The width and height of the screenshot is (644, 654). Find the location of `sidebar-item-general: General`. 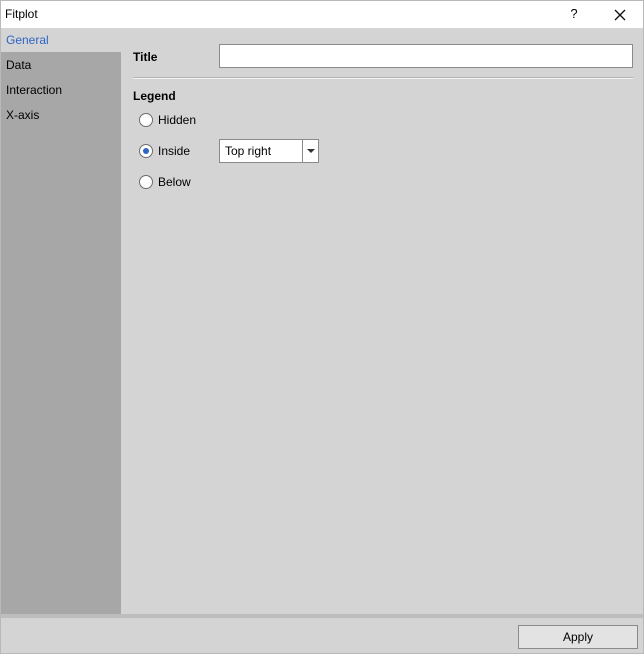

sidebar-item-general: General is located at coordinates (61, 40).